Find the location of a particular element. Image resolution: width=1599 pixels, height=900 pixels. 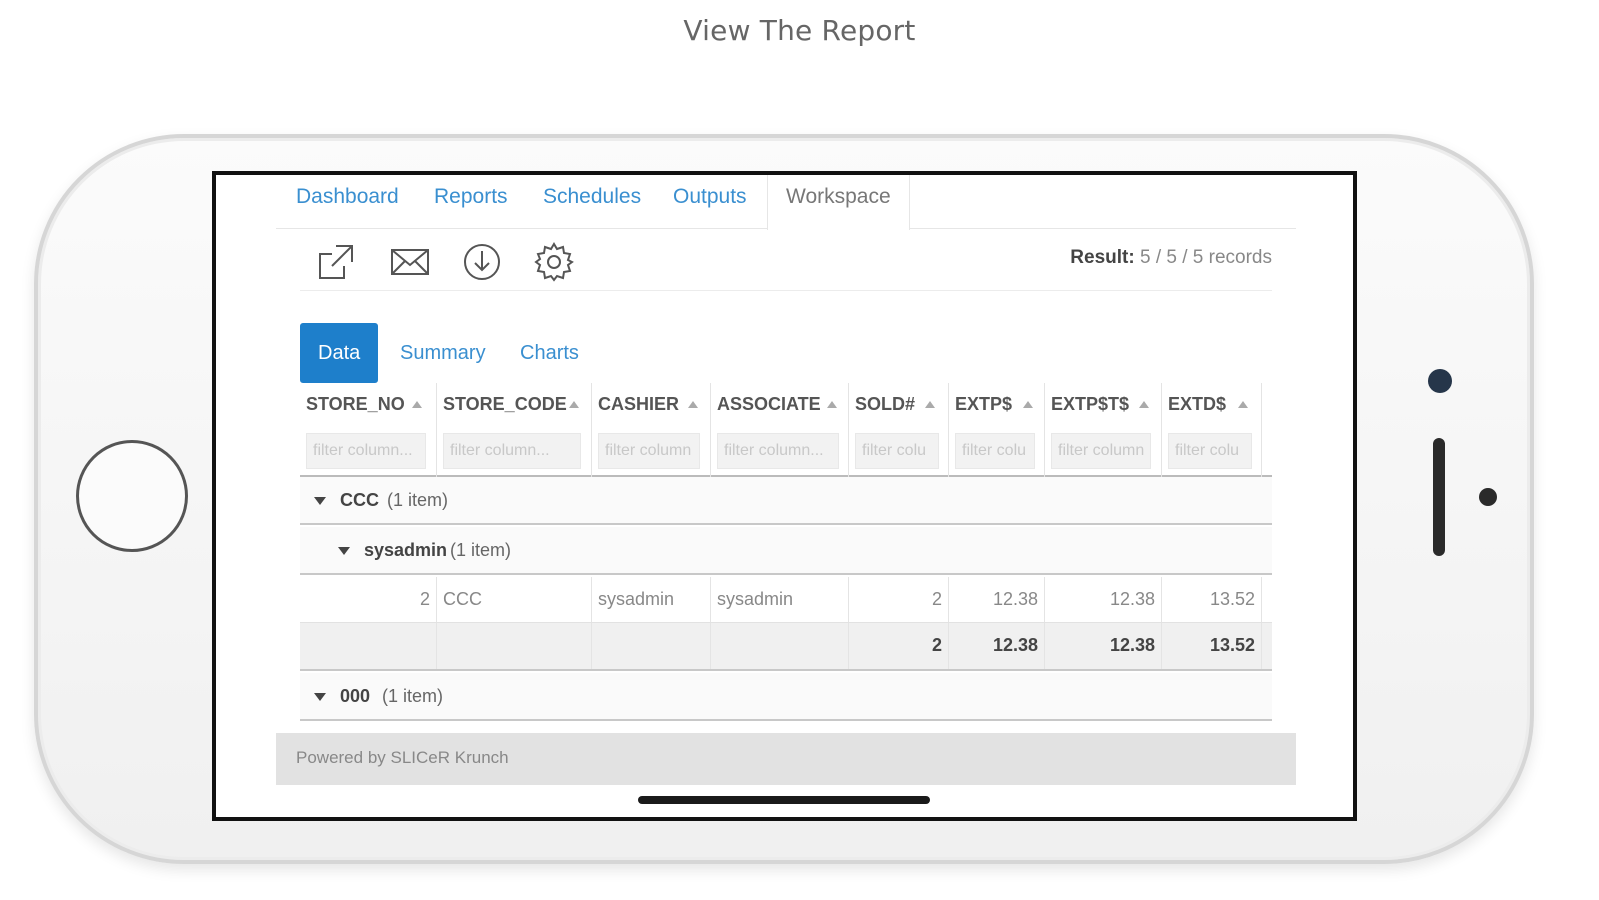

total-extpst: 12.38 is located at coordinates (1103, 646).